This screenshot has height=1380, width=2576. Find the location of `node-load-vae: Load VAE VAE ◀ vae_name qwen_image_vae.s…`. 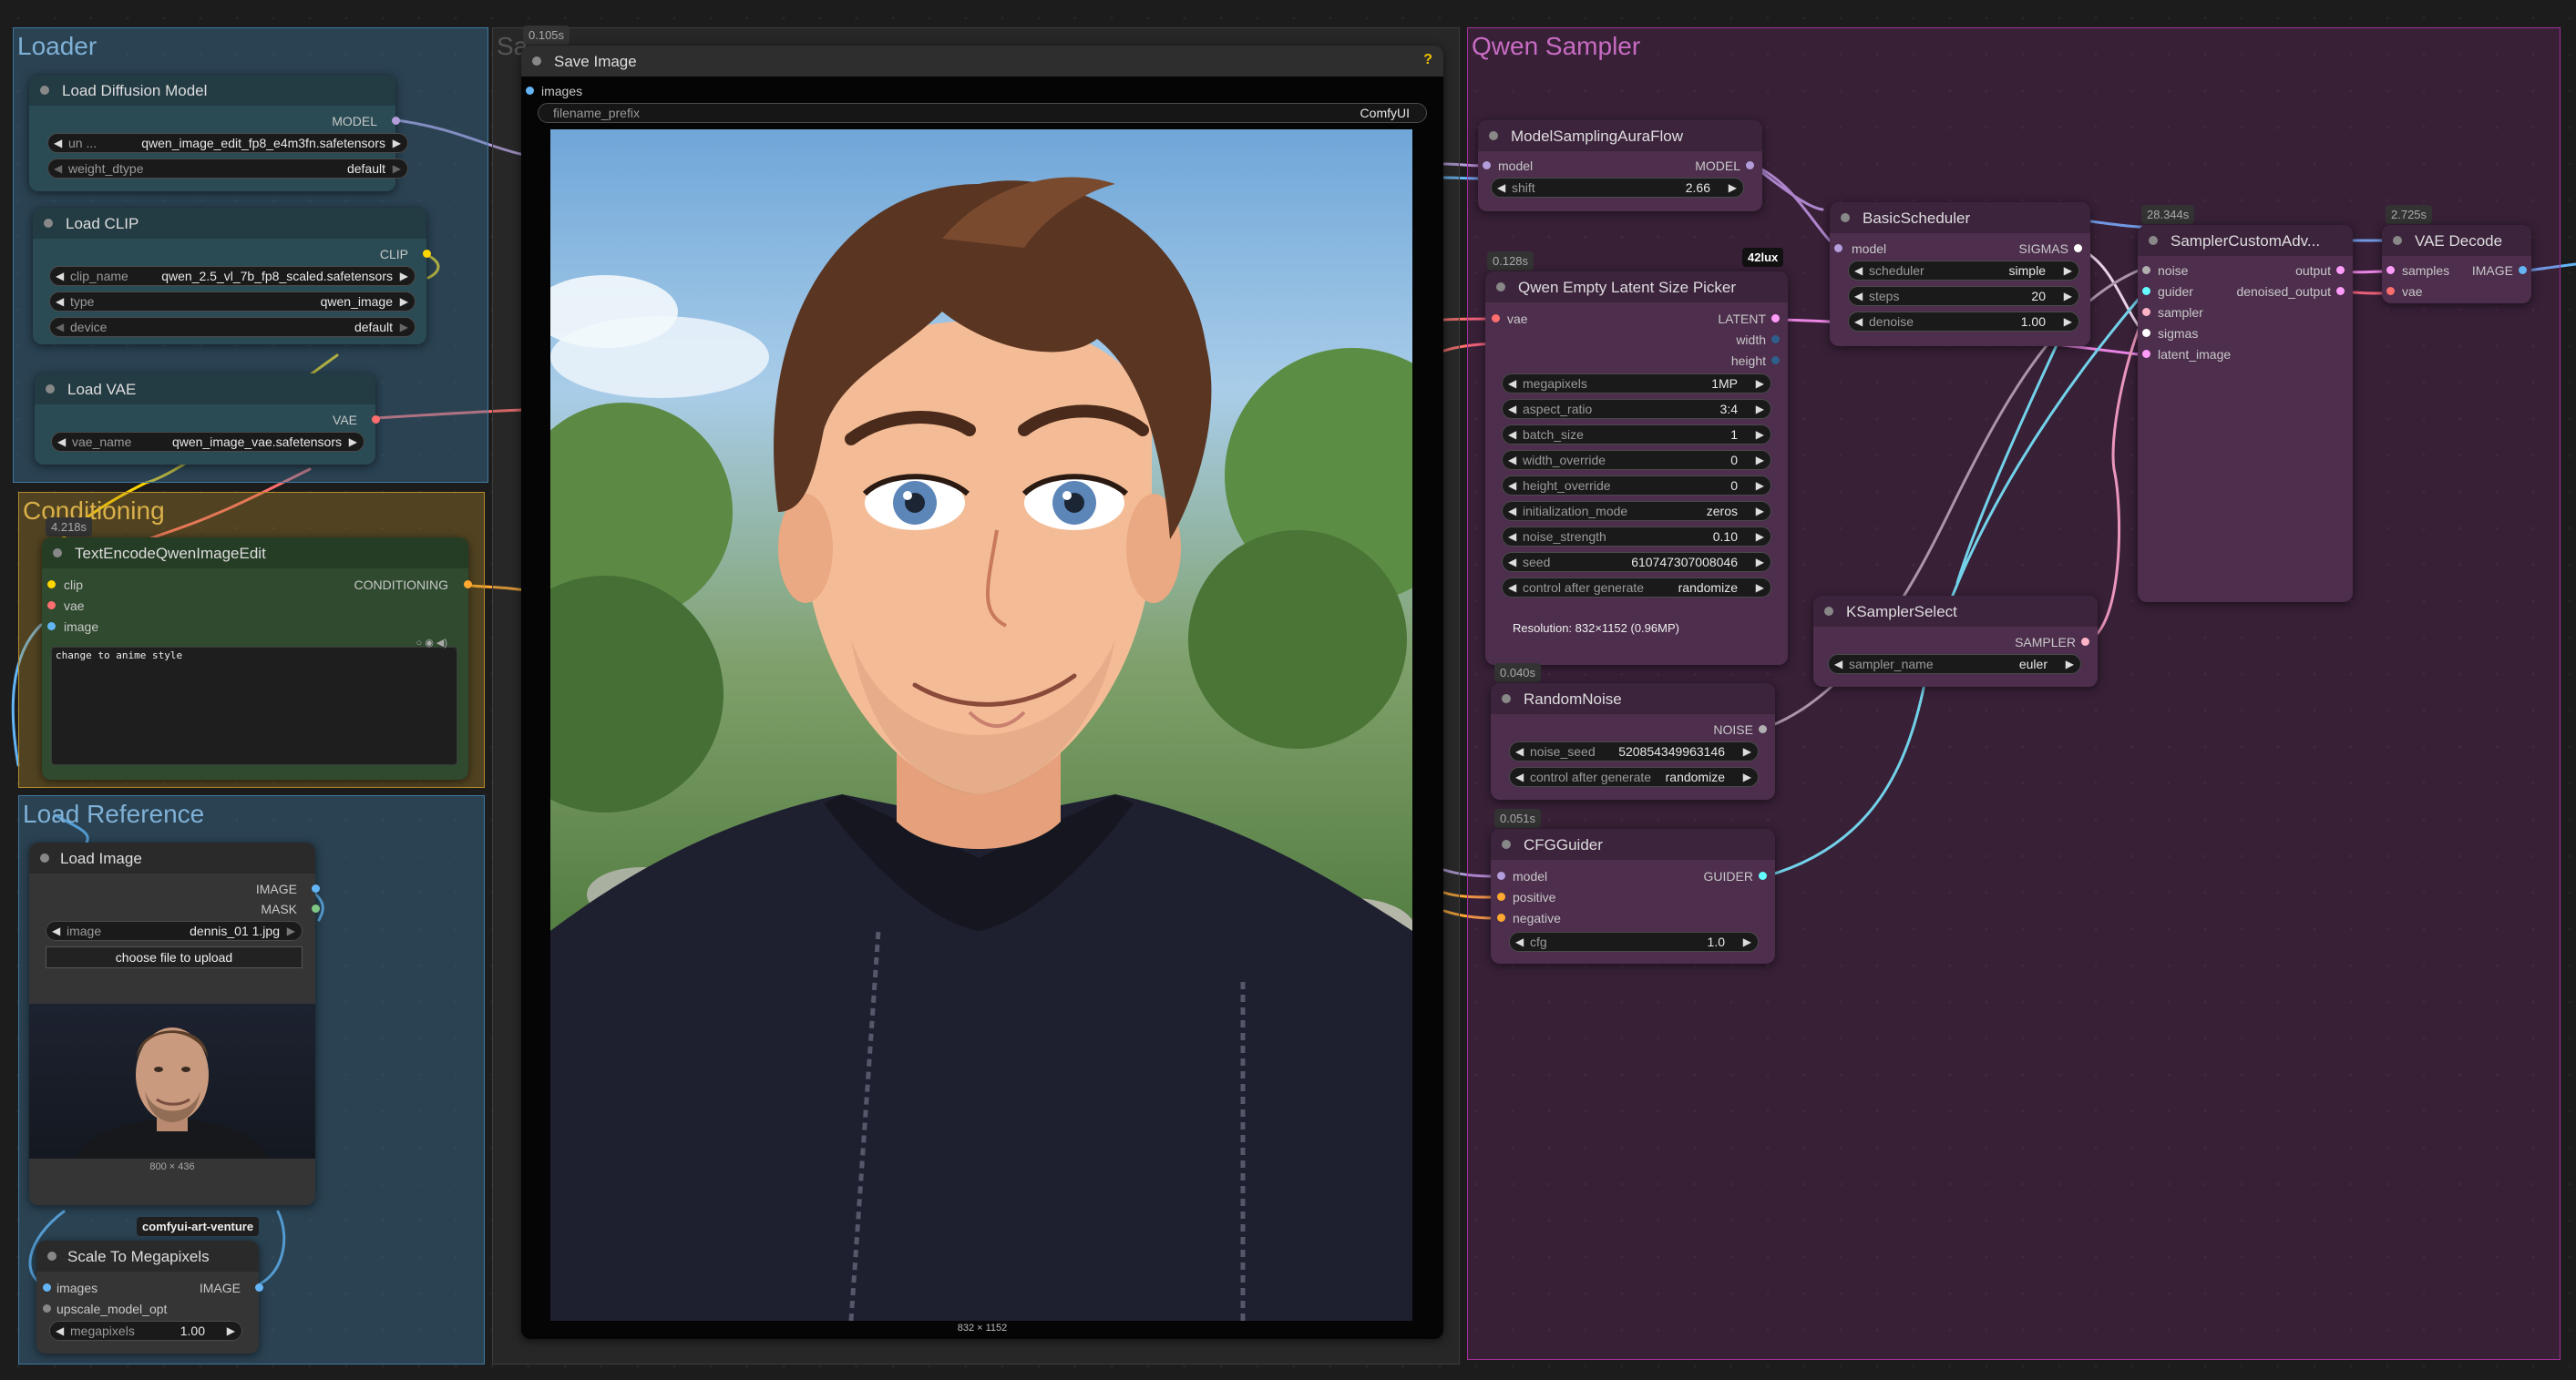

node-load-vae: Load VAE VAE ◀ vae_name qwen_image_vae.s… is located at coordinates (207, 419).